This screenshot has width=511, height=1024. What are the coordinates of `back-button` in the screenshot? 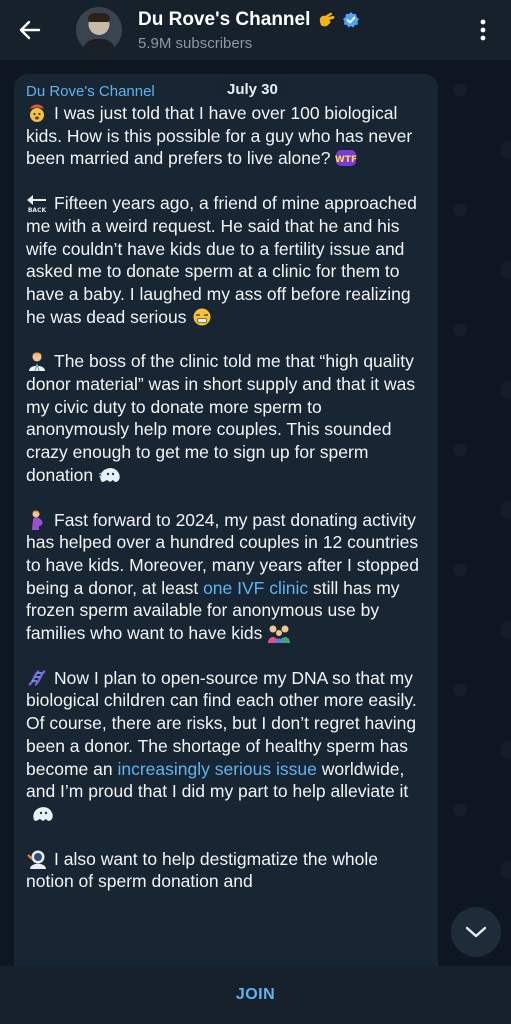 It's located at (30, 30).